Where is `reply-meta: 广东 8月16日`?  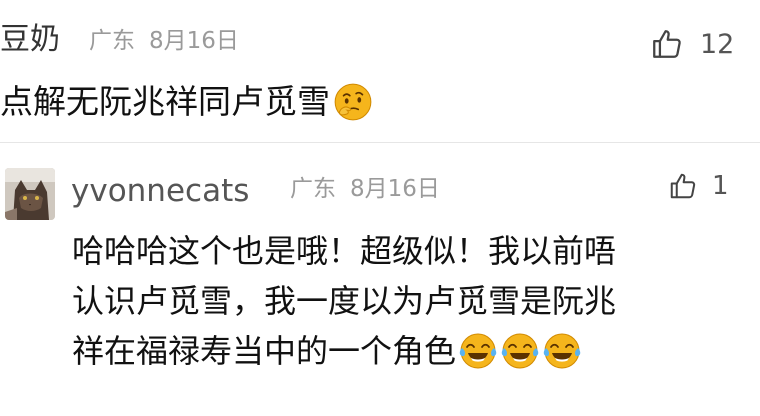 reply-meta: 广东 8月16日 is located at coordinates (365, 189).